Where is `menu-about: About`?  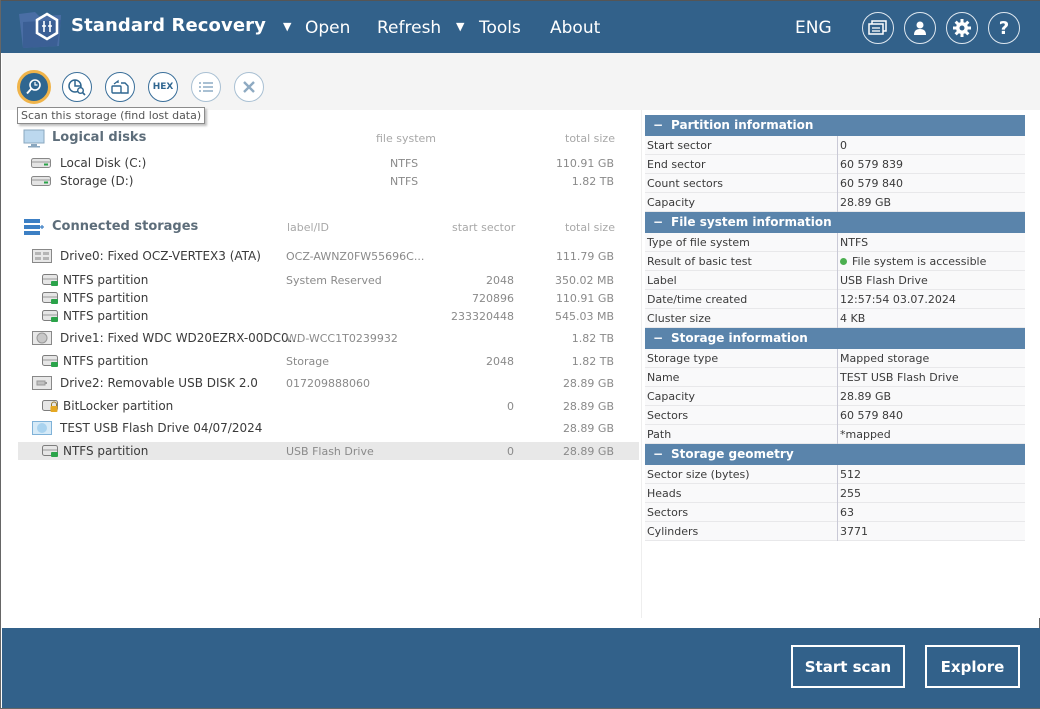
menu-about: About is located at coordinates (575, 28).